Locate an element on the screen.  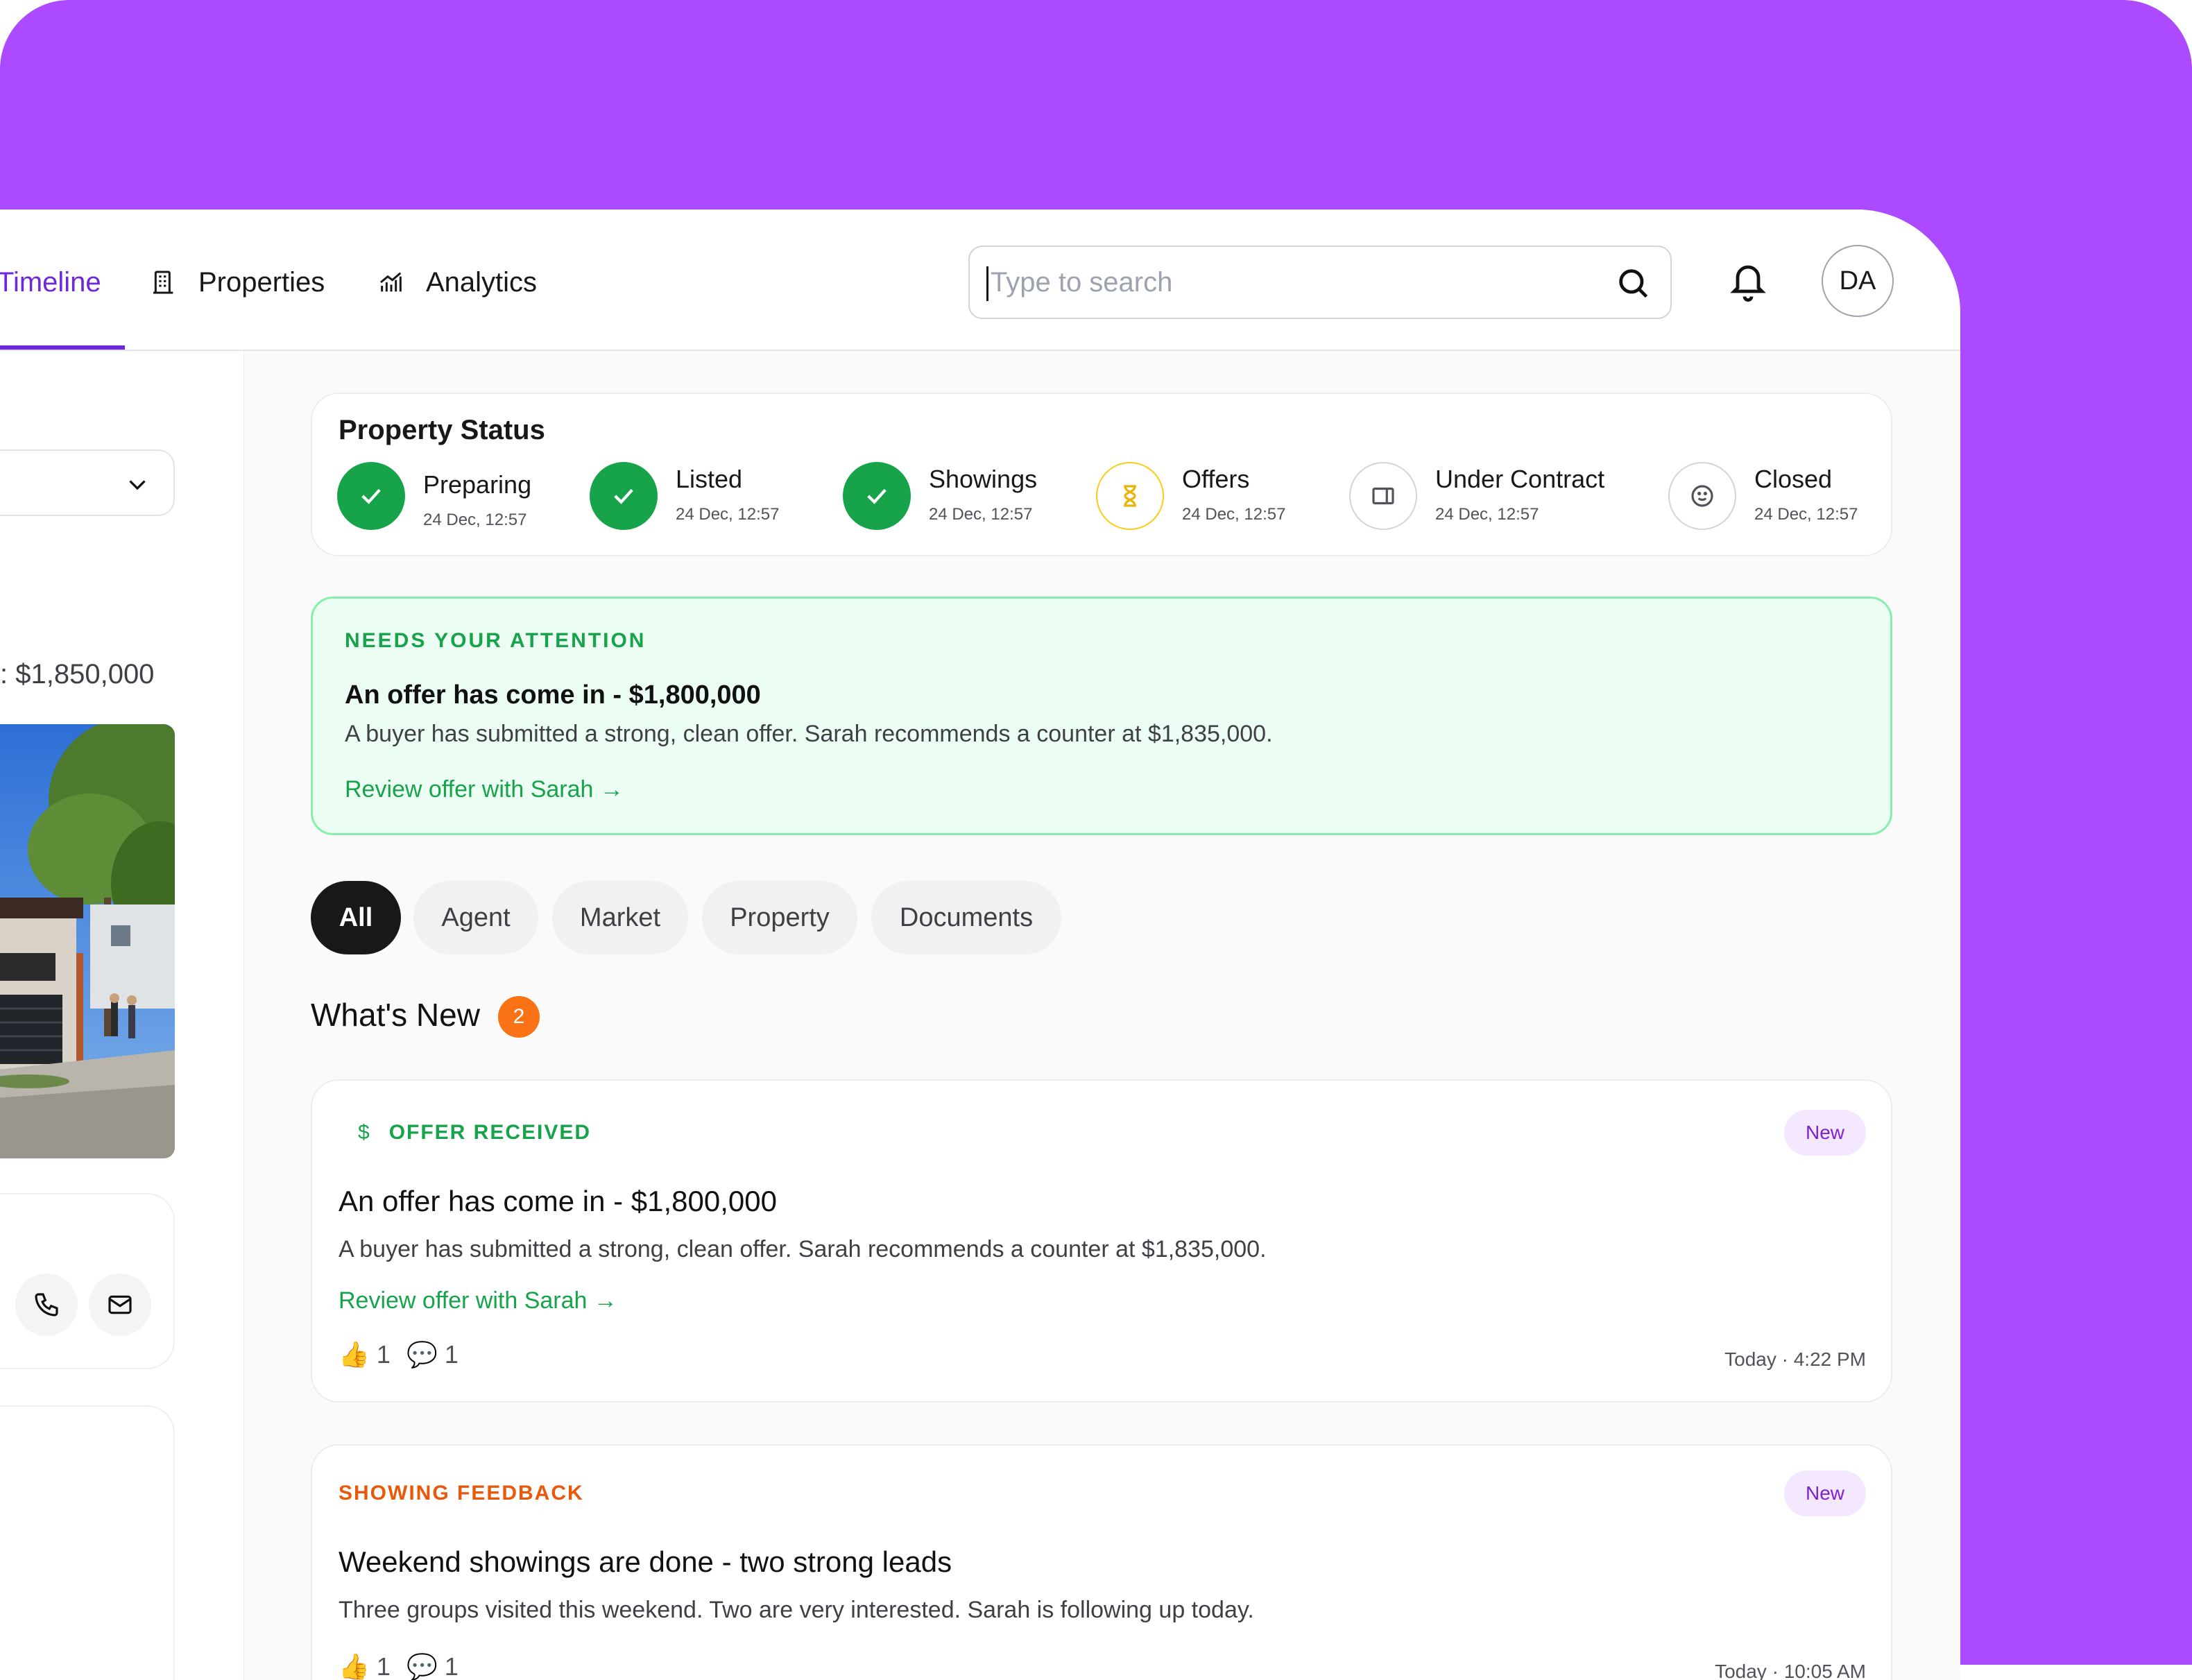
smile-icon is located at coordinates (1702, 496).